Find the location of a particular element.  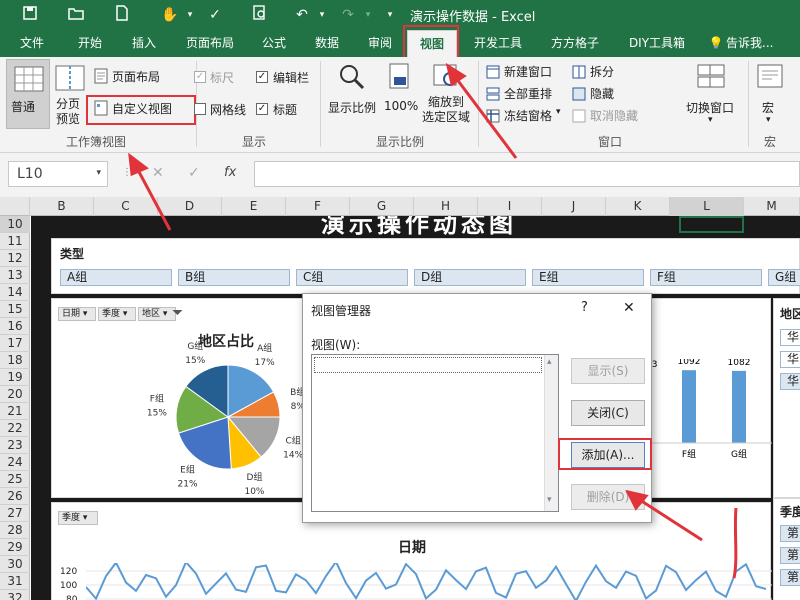

tab-file: 文件 is located at coordinates (32, 43).